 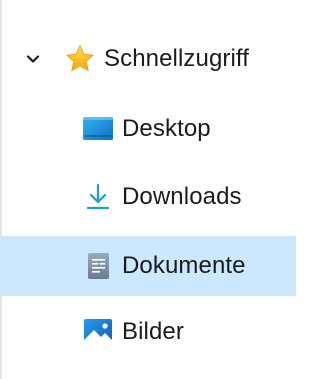 I want to click on nav-item-documents: Dokumente, so click(x=148, y=266).